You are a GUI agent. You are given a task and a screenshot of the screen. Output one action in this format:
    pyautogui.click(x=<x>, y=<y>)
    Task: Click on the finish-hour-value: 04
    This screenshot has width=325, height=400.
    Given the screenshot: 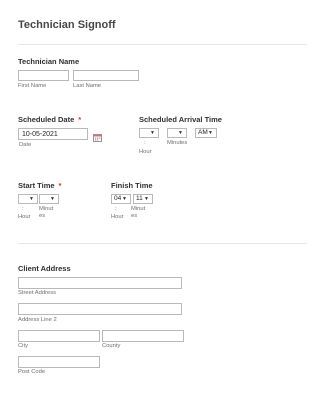 What is the action you would take?
    pyautogui.click(x=118, y=198)
    